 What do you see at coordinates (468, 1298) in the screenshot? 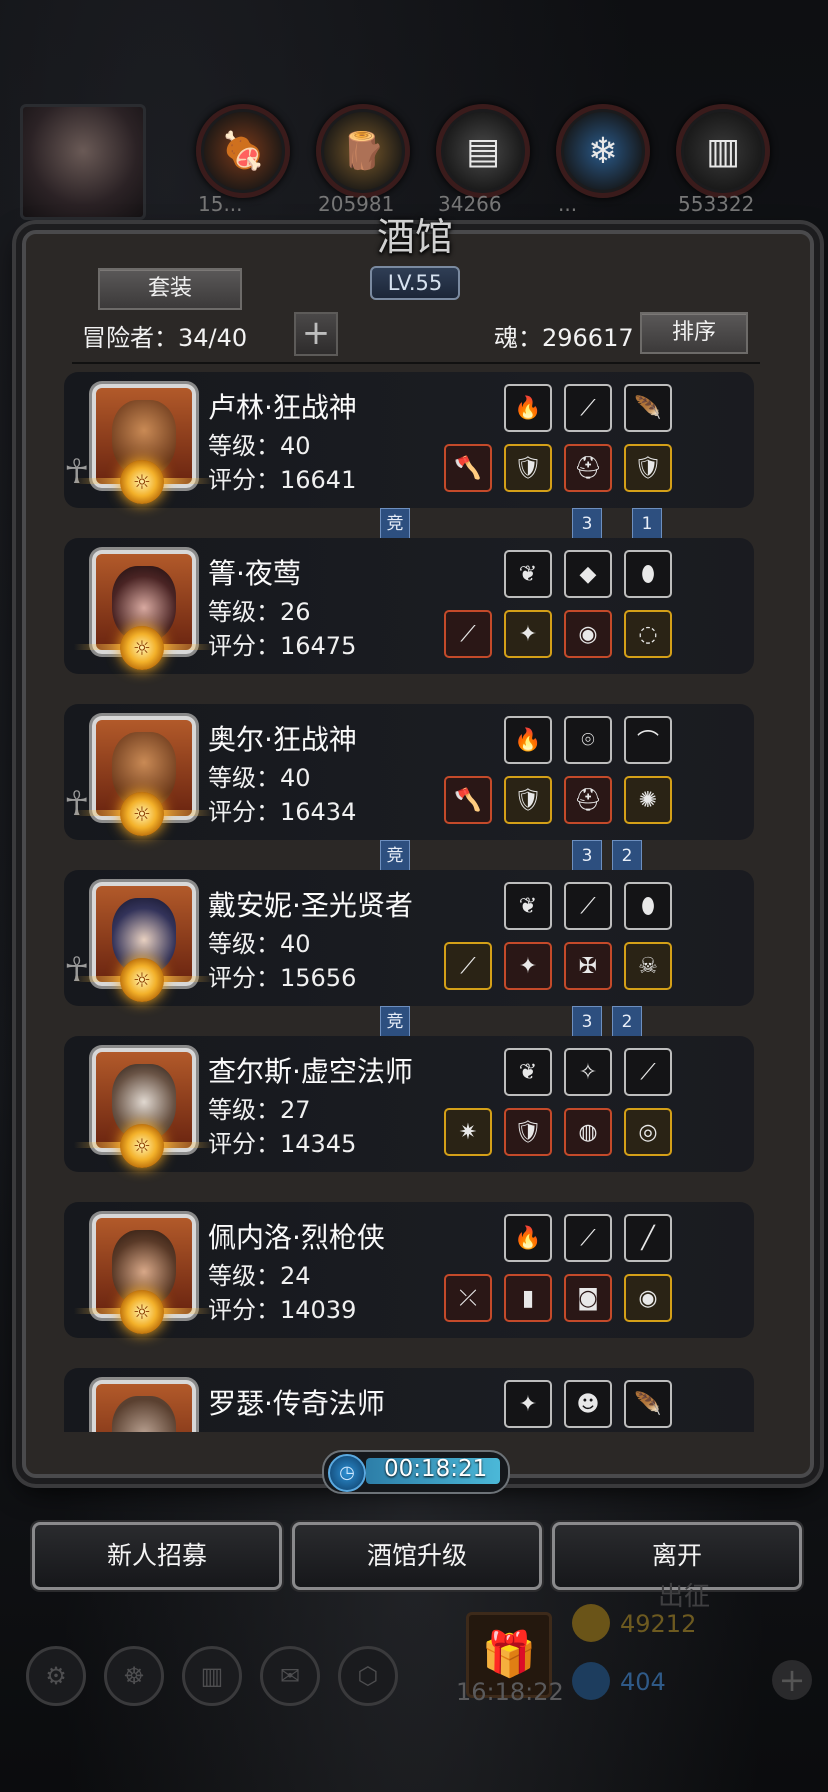
I see `gun-icon: ⤫` at bounding box center [468, 1298].